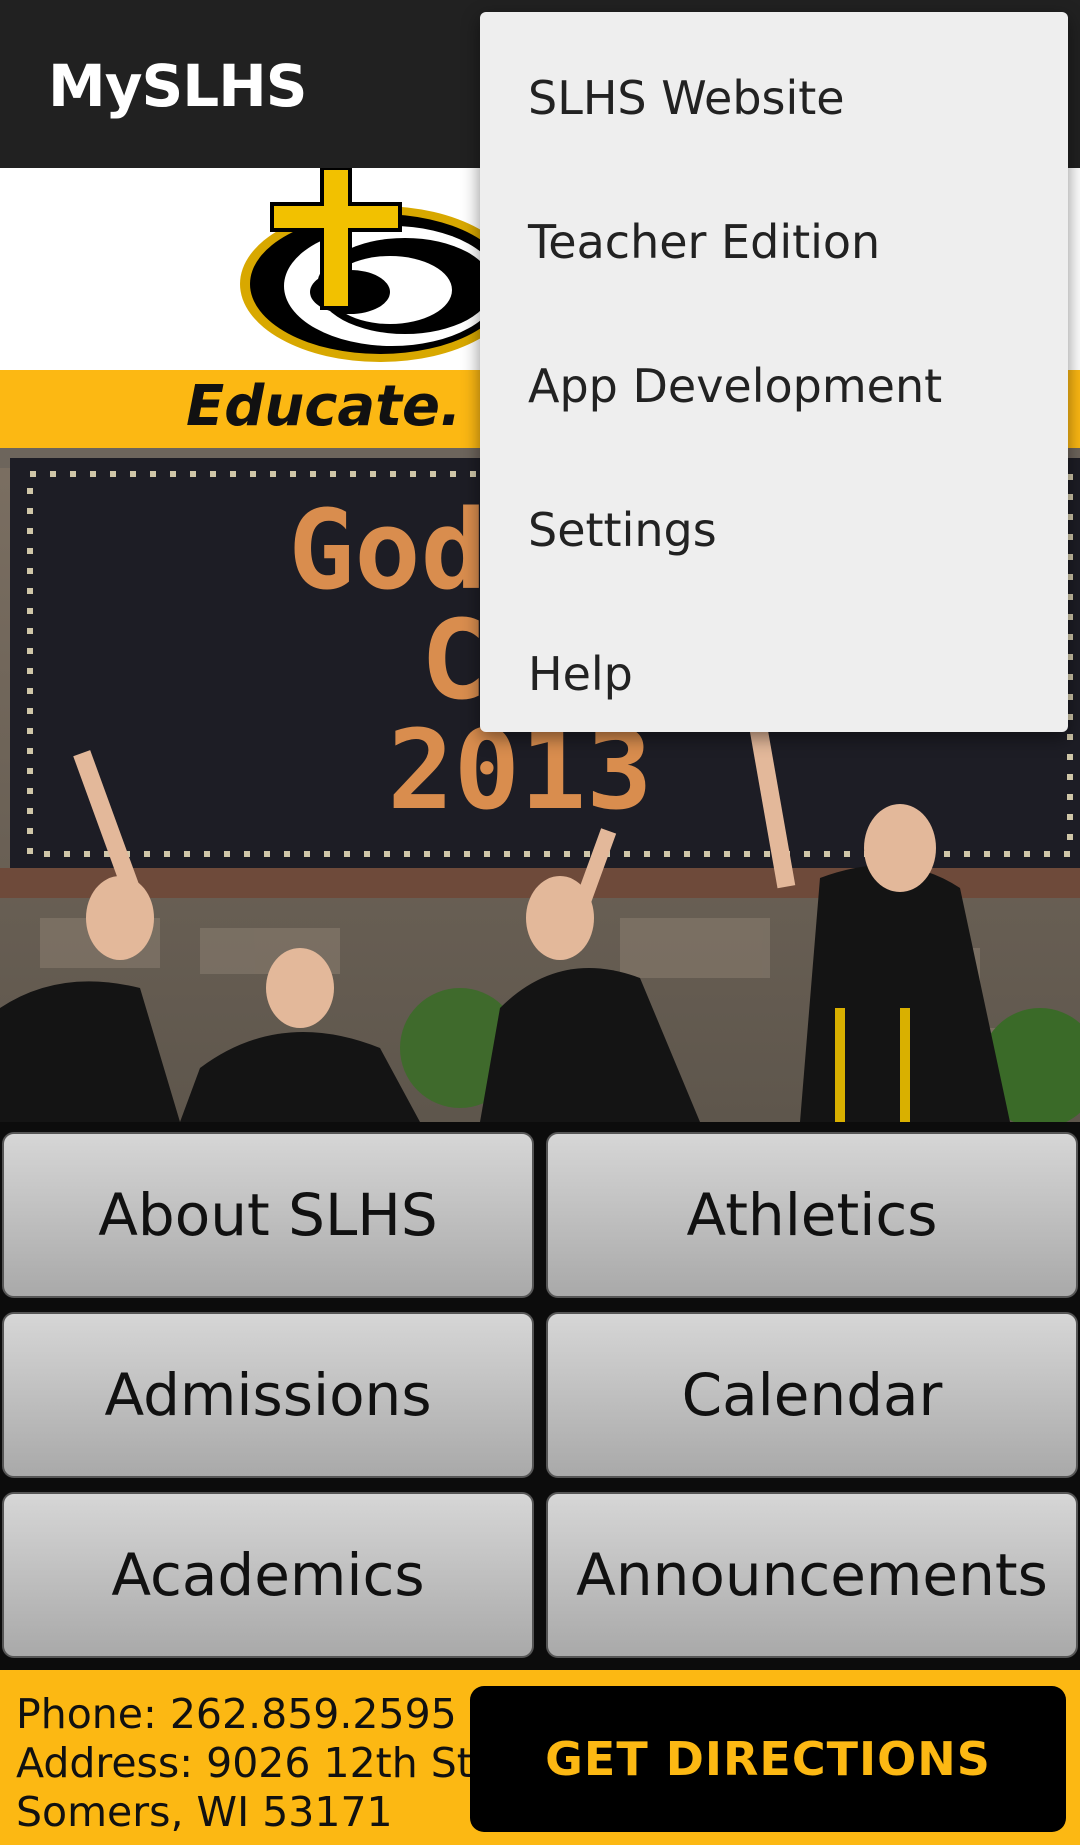  I want to click on menu-item-teacher-edition: Teacher Edition, so click(774, 242).